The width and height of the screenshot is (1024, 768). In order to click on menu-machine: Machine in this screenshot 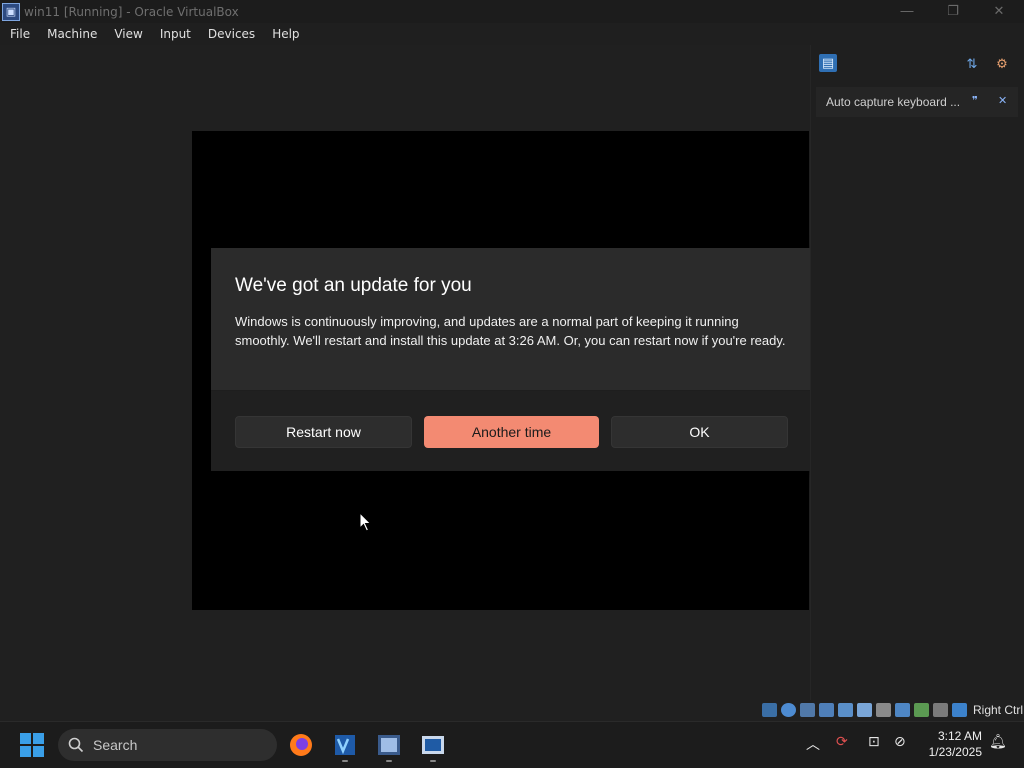, I will do `click(72, 34)`.